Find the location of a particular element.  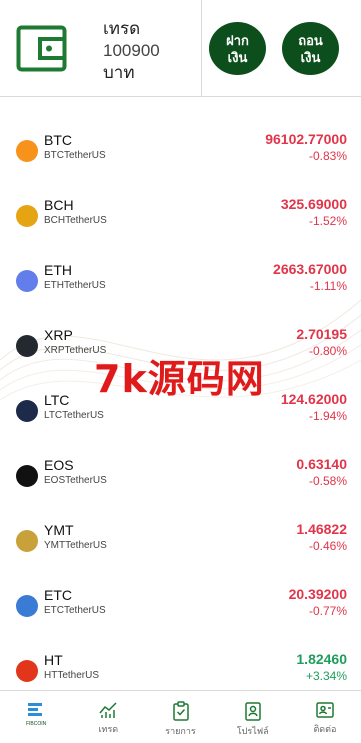

bch-icon is located at coordinates (27, 216).